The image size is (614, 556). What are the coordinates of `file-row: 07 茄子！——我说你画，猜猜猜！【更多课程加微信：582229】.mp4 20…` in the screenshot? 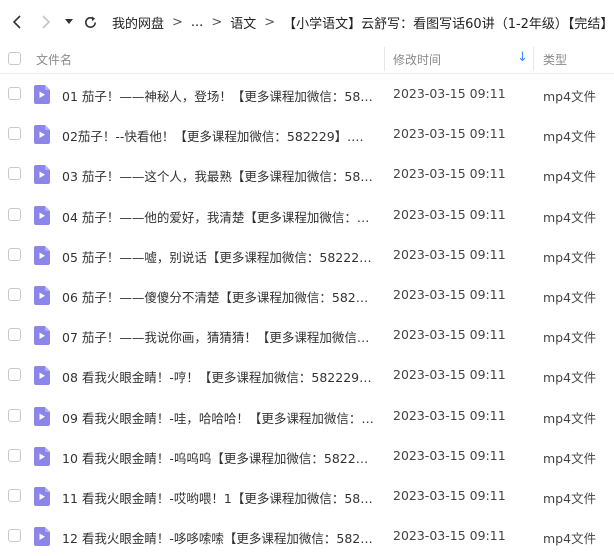 It's located at (307, 335).